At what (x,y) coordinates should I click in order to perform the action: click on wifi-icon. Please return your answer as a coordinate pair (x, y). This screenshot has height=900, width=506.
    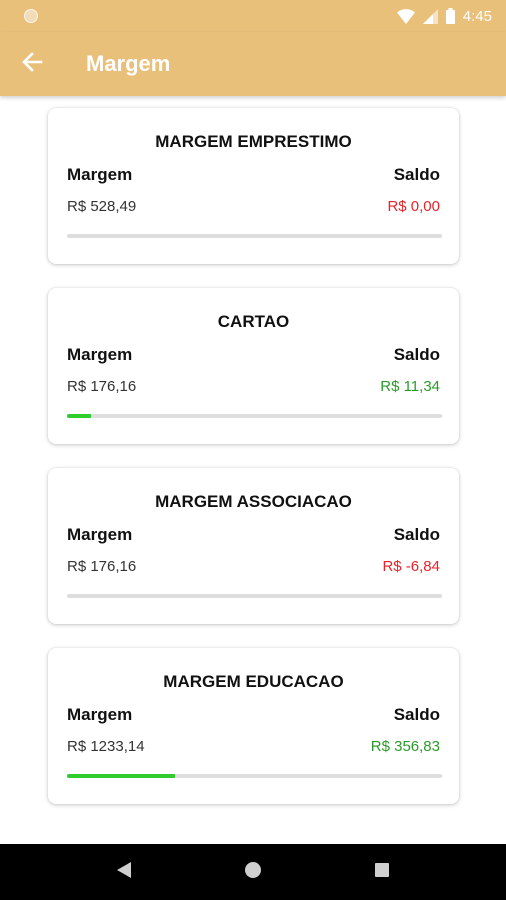
    Looking at the image, I should click on (405, 16).